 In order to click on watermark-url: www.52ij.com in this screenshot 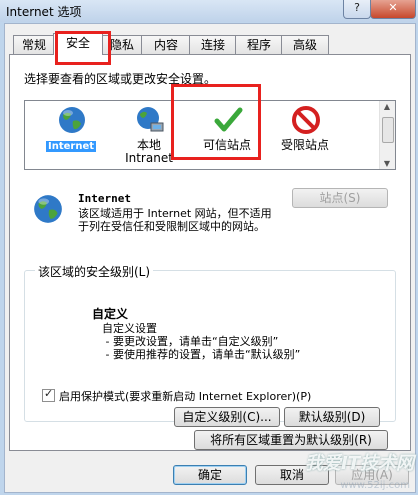, I will do `click(375, 485)`.